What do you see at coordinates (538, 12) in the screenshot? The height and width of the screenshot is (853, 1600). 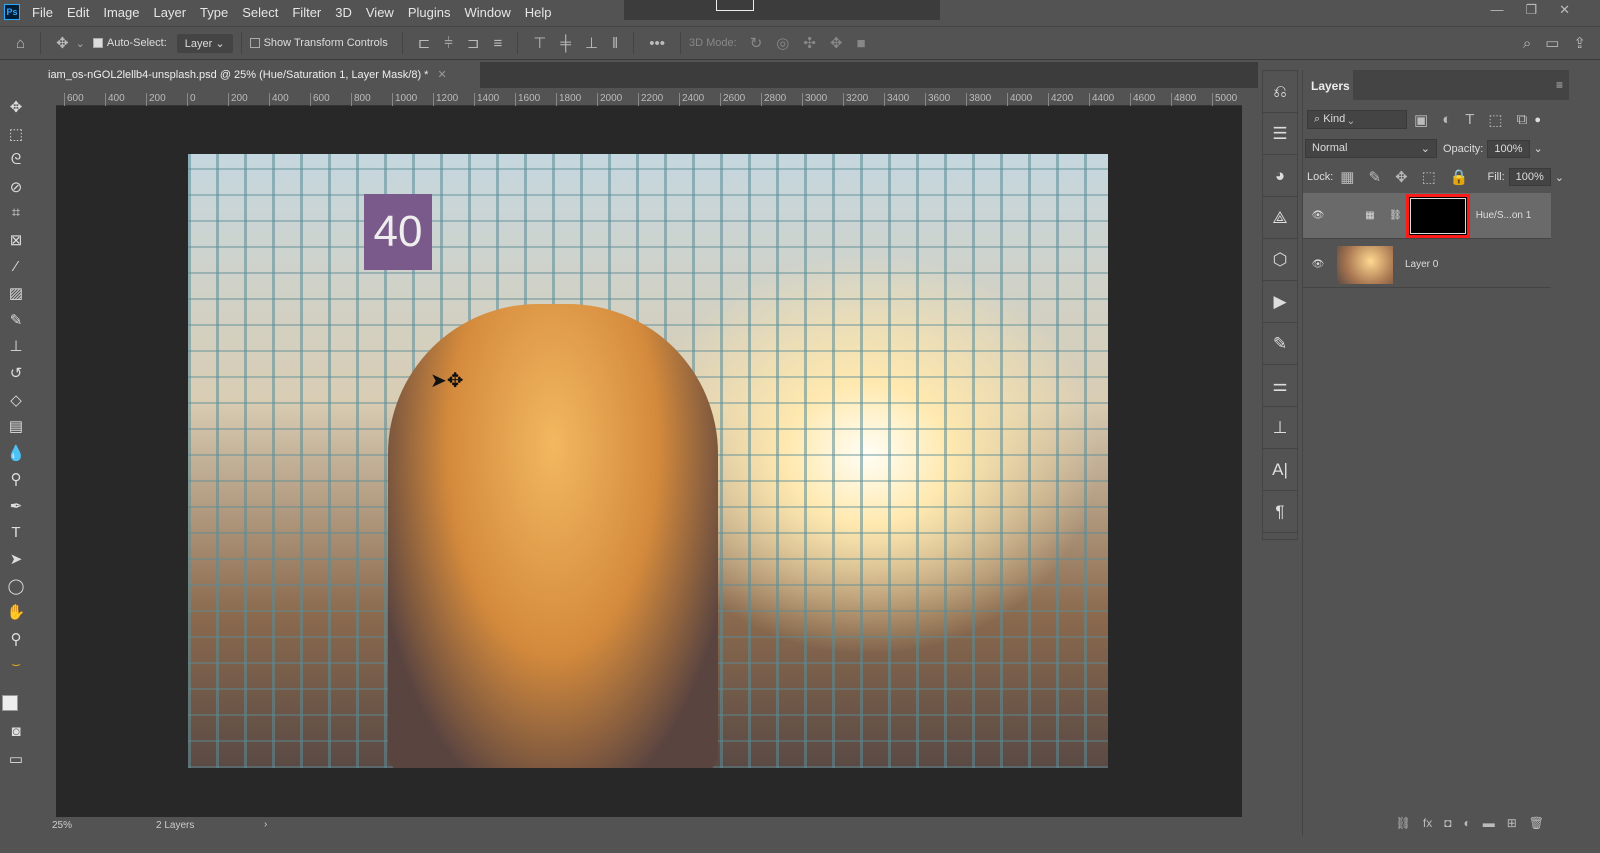 I see `menu-help: Help` at bounding box center [538, 12].